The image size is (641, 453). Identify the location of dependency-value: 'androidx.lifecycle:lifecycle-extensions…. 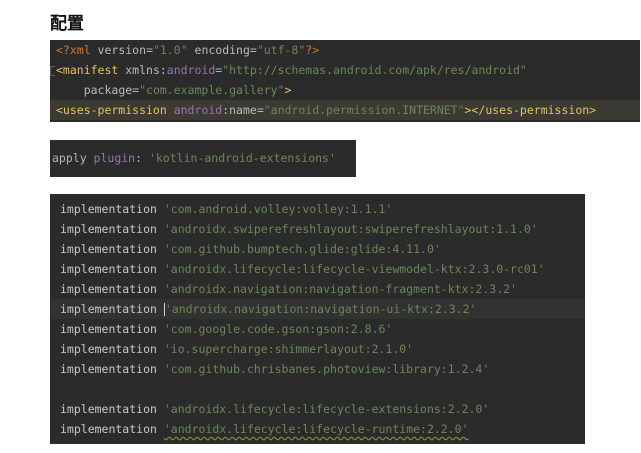
(326, 409).